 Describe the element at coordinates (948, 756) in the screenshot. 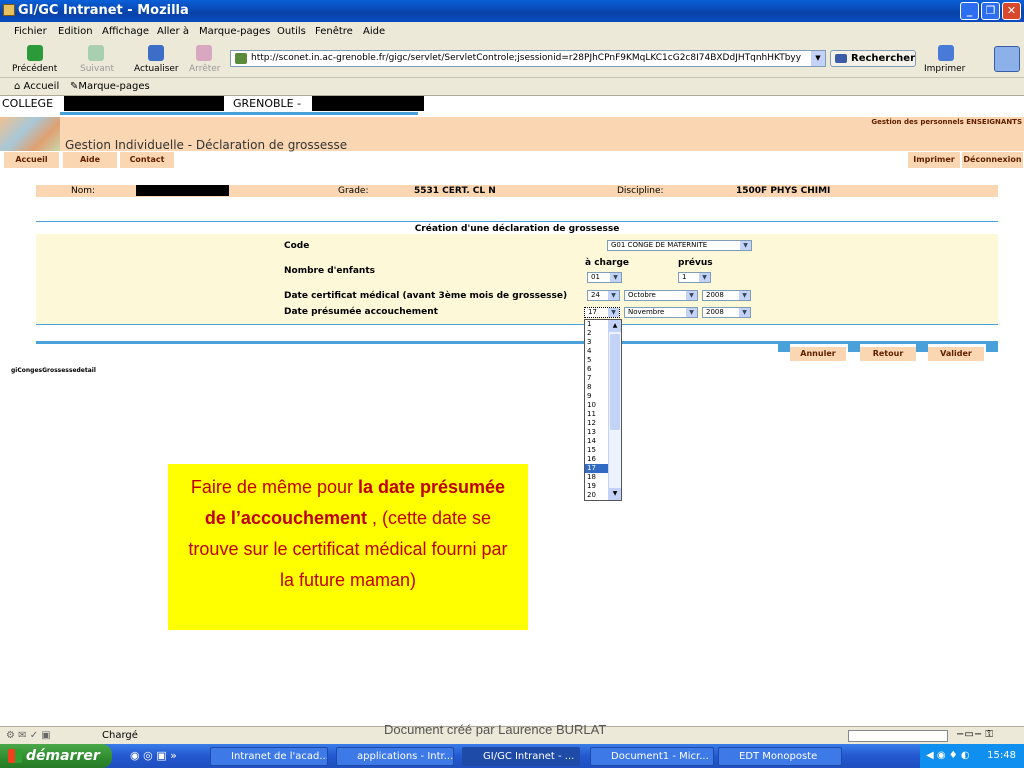

I see `tray-icons: ◀ ◉ ♦ ◐` at that location.